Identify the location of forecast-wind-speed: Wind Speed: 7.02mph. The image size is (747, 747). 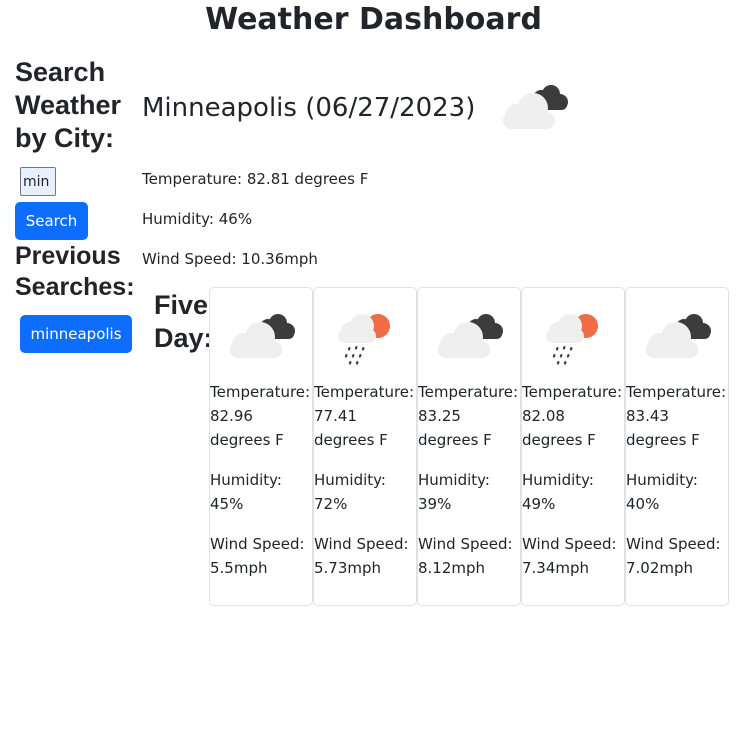
(673, 556).